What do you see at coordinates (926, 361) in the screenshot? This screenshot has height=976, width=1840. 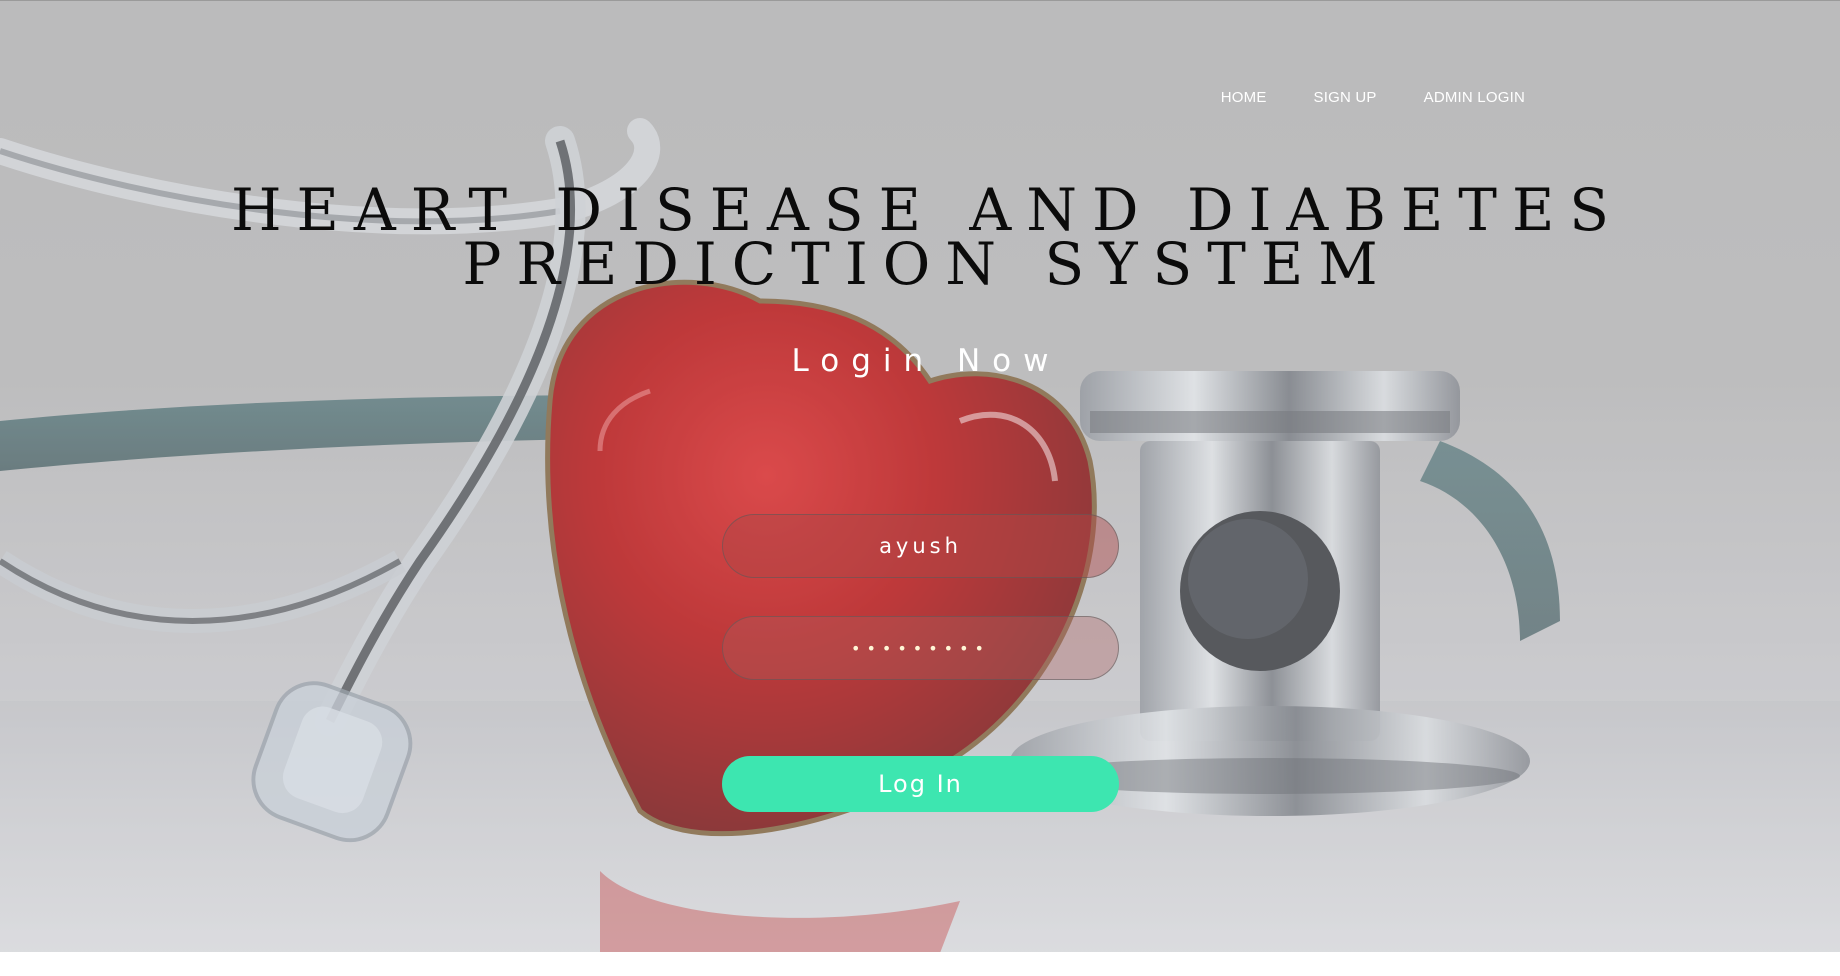 I see `login-heading: Login Now` at bounding box center [926, 361].